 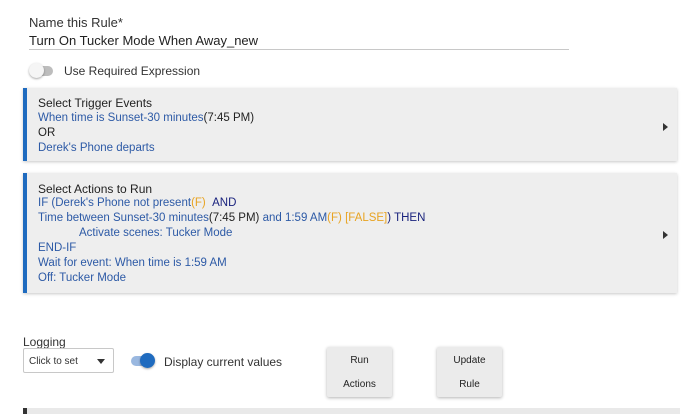 I want to click on run-button-label-line1: Run, so click(x=359, y=360).